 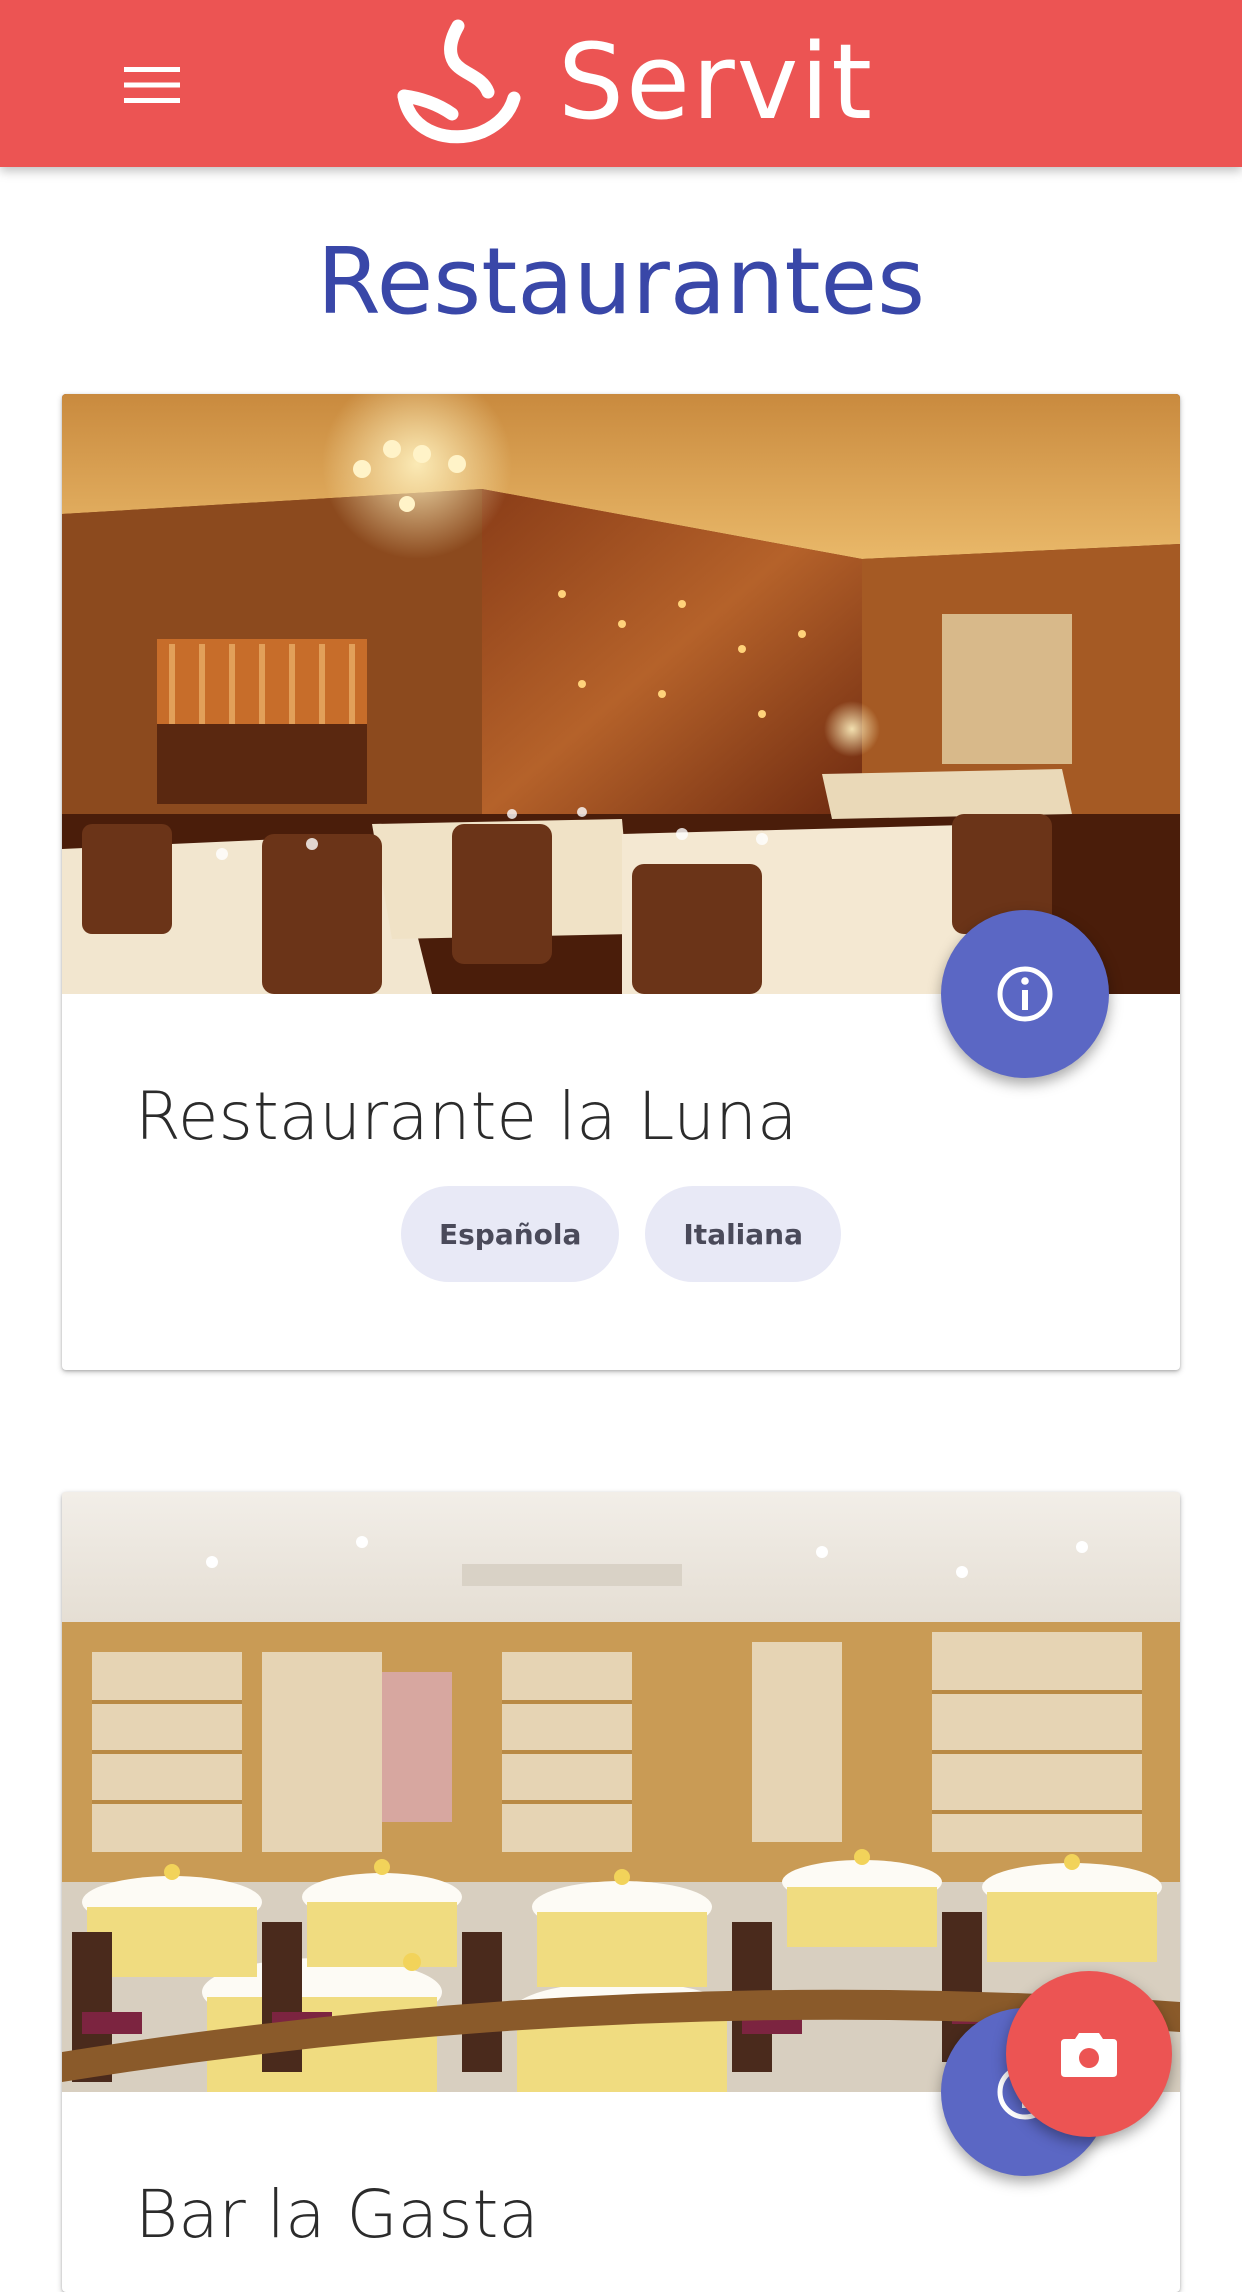 I want to click on cuisine-tags: Española Italiana, so click(x=621, y=1234).